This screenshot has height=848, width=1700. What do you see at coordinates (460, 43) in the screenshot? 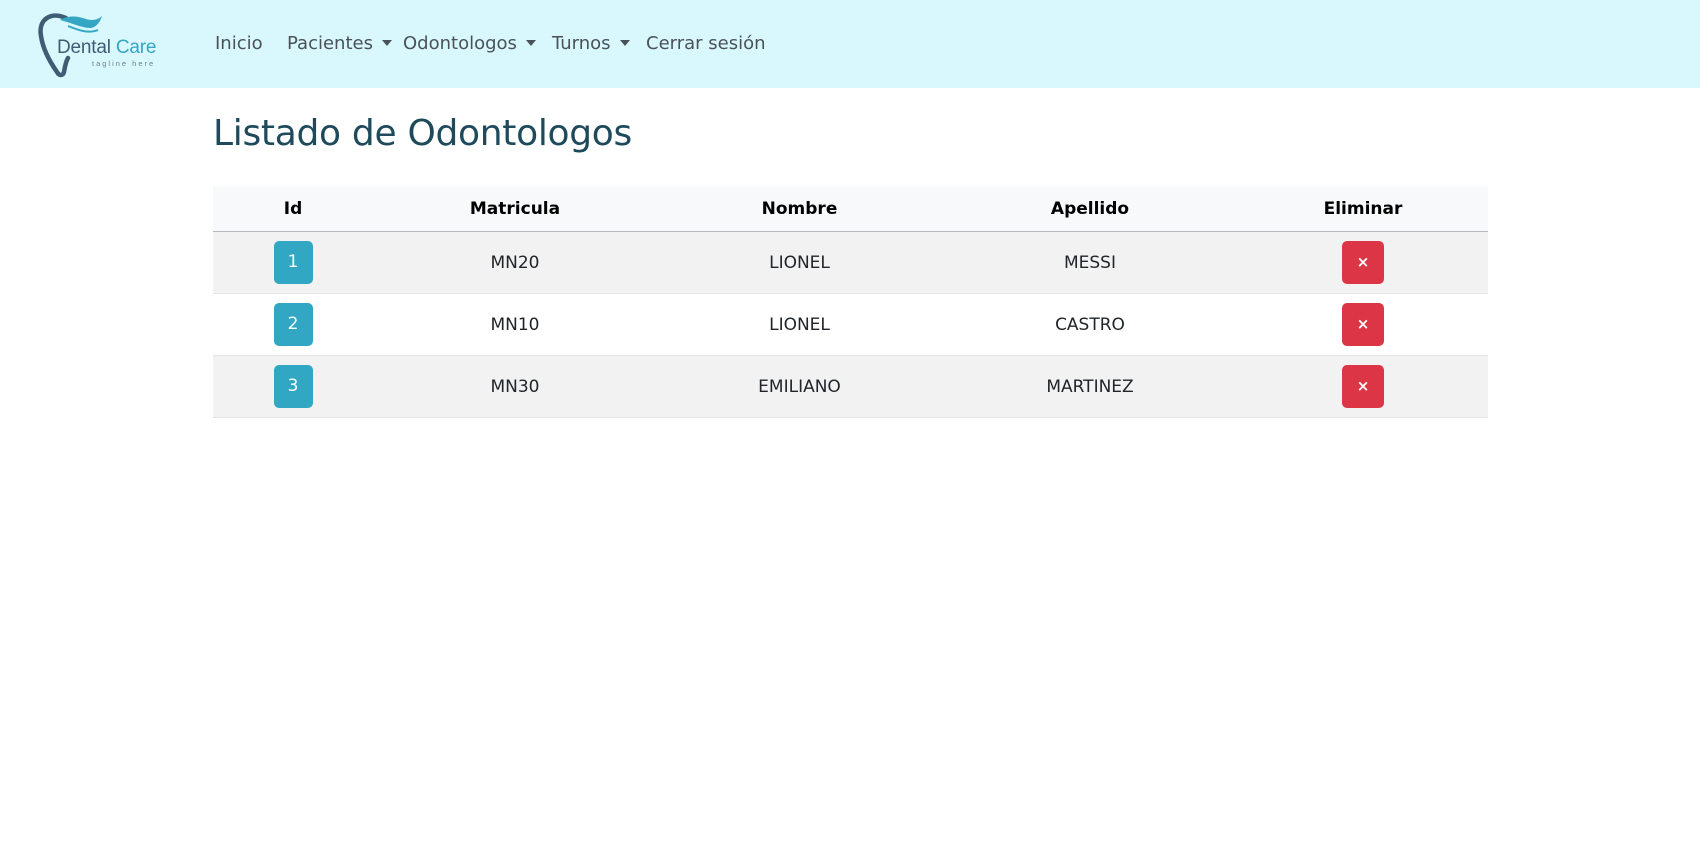
I see `nav-item-label: Odontologos` at bounding box center [460, 43].